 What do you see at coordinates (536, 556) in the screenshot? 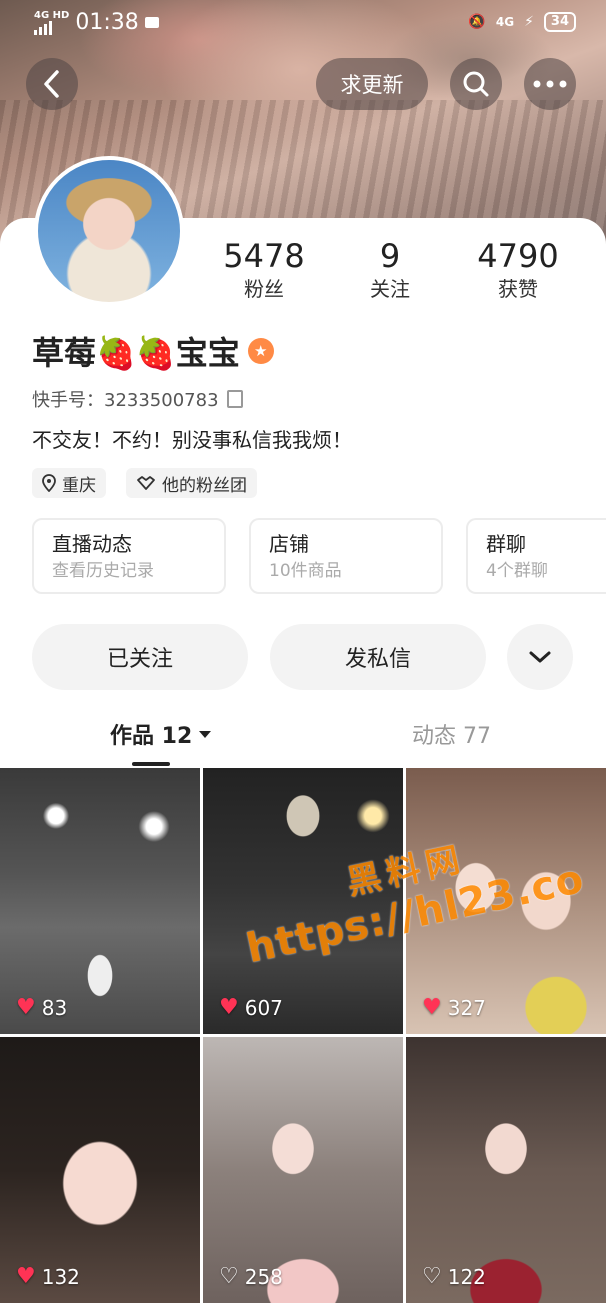
I see `group-chat-card: 群聊 4个群聊` at bounding box center [536, 556].